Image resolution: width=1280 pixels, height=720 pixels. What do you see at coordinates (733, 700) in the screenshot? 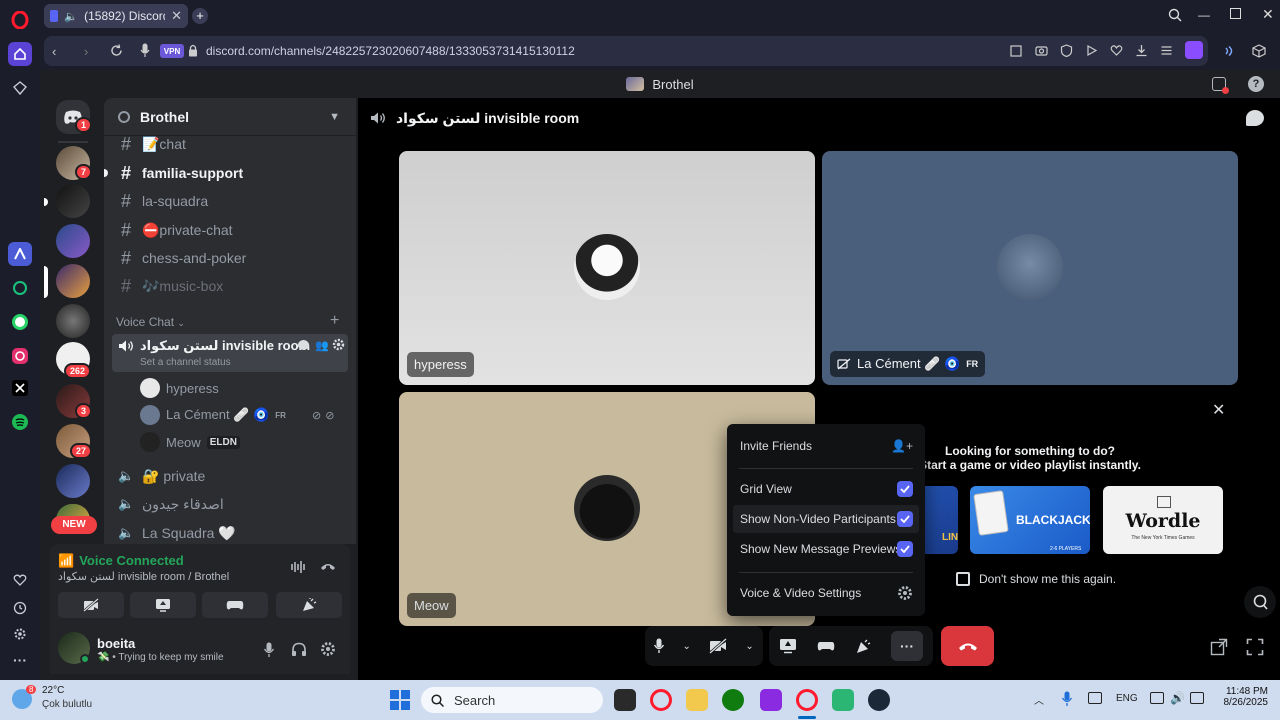
I see `xbox-icon` at bounding box center [733, 700].